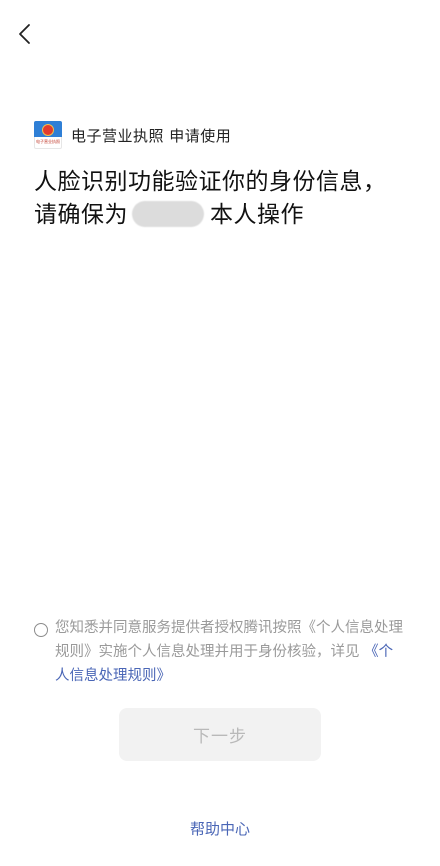  Describe the element at coordinates (48, 135) in the screenshot. I see `business-license-emblem-icon: 电子营业执照` at that location.